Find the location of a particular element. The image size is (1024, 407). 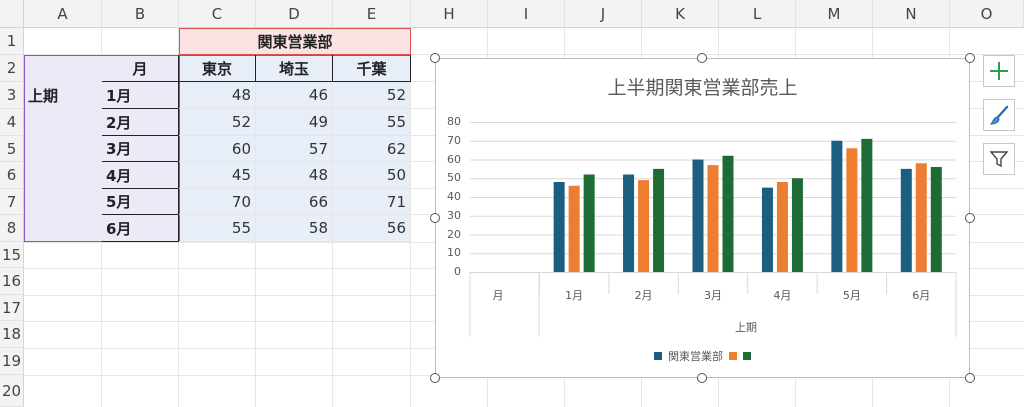

chart-elements-button is located at coordinates (999, 71).